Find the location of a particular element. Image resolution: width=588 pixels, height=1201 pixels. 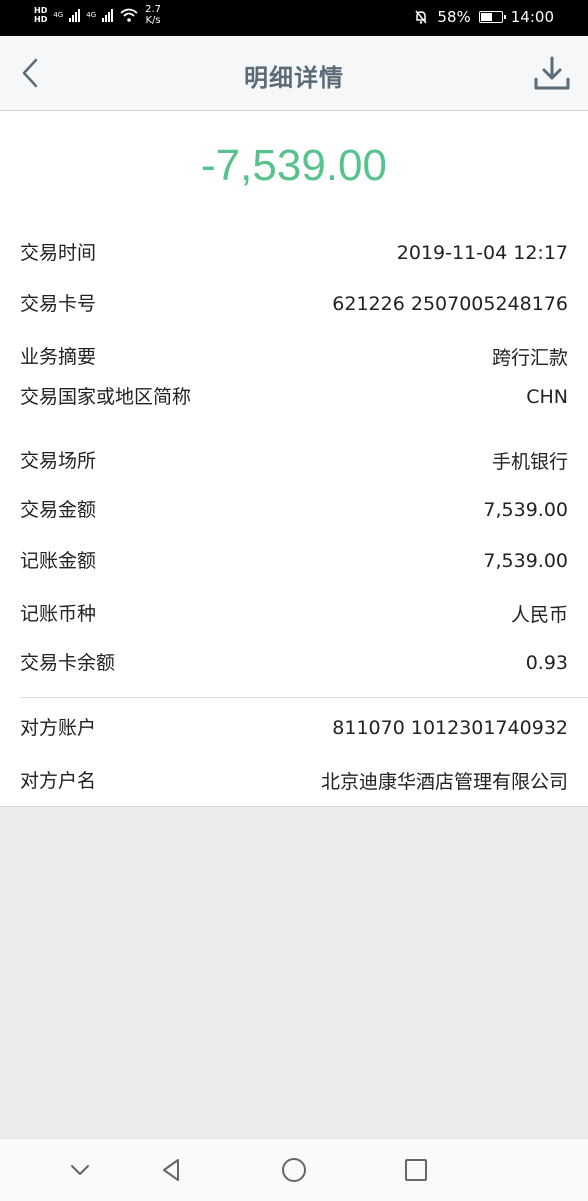

detail-value: 2019-11-04 12:17 is located at coordinates (482, 253).